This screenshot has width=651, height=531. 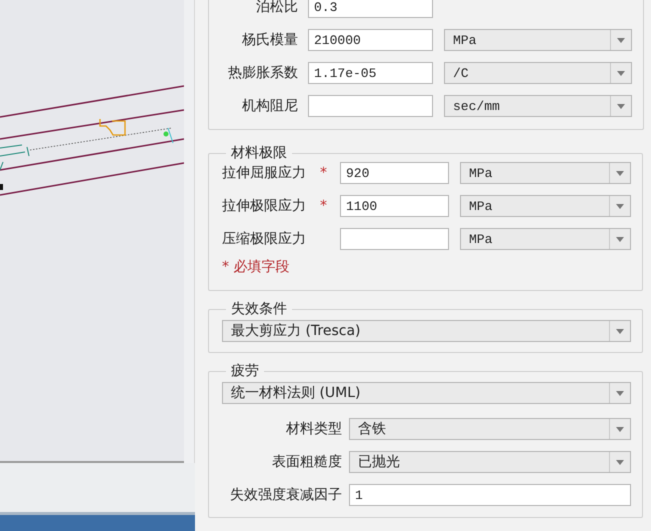 What do you see at coordinates (538, 73) in the screenshot?
I see `unit-dropdown: /C` at bounding box center [538, 73].